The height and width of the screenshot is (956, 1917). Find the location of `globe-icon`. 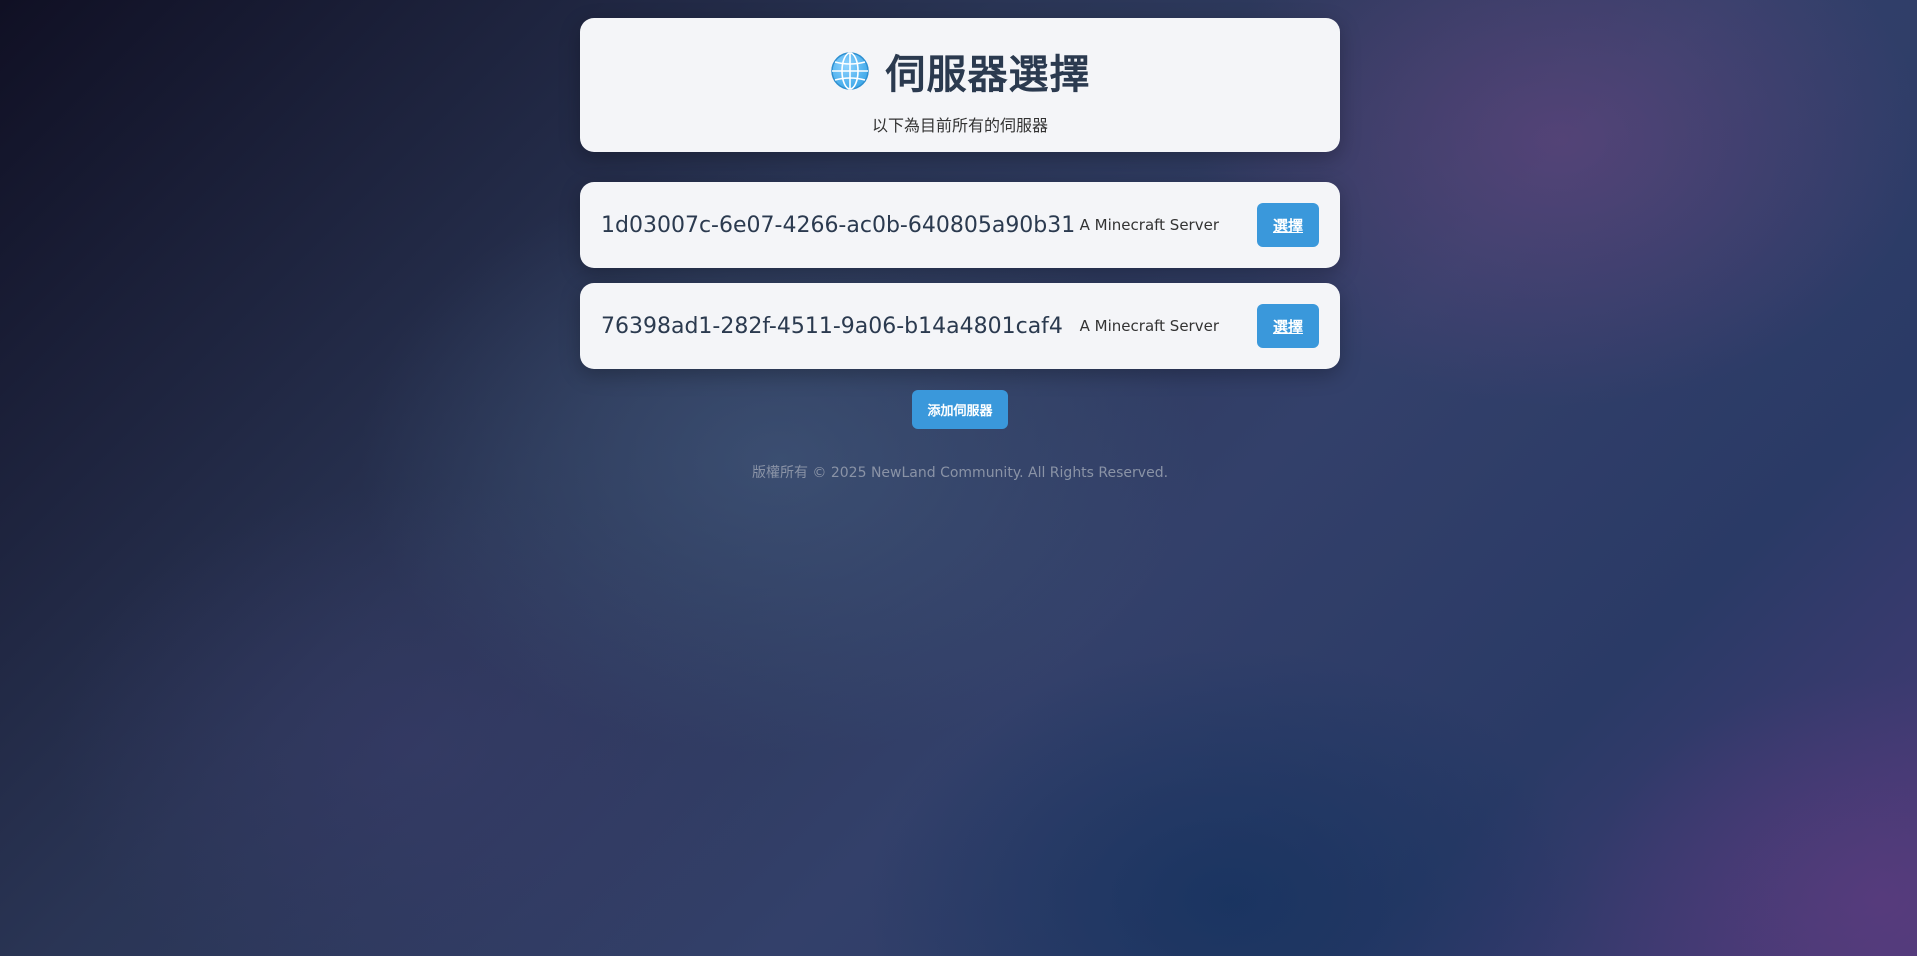

globe-icon is located at coordinates (850, 71).